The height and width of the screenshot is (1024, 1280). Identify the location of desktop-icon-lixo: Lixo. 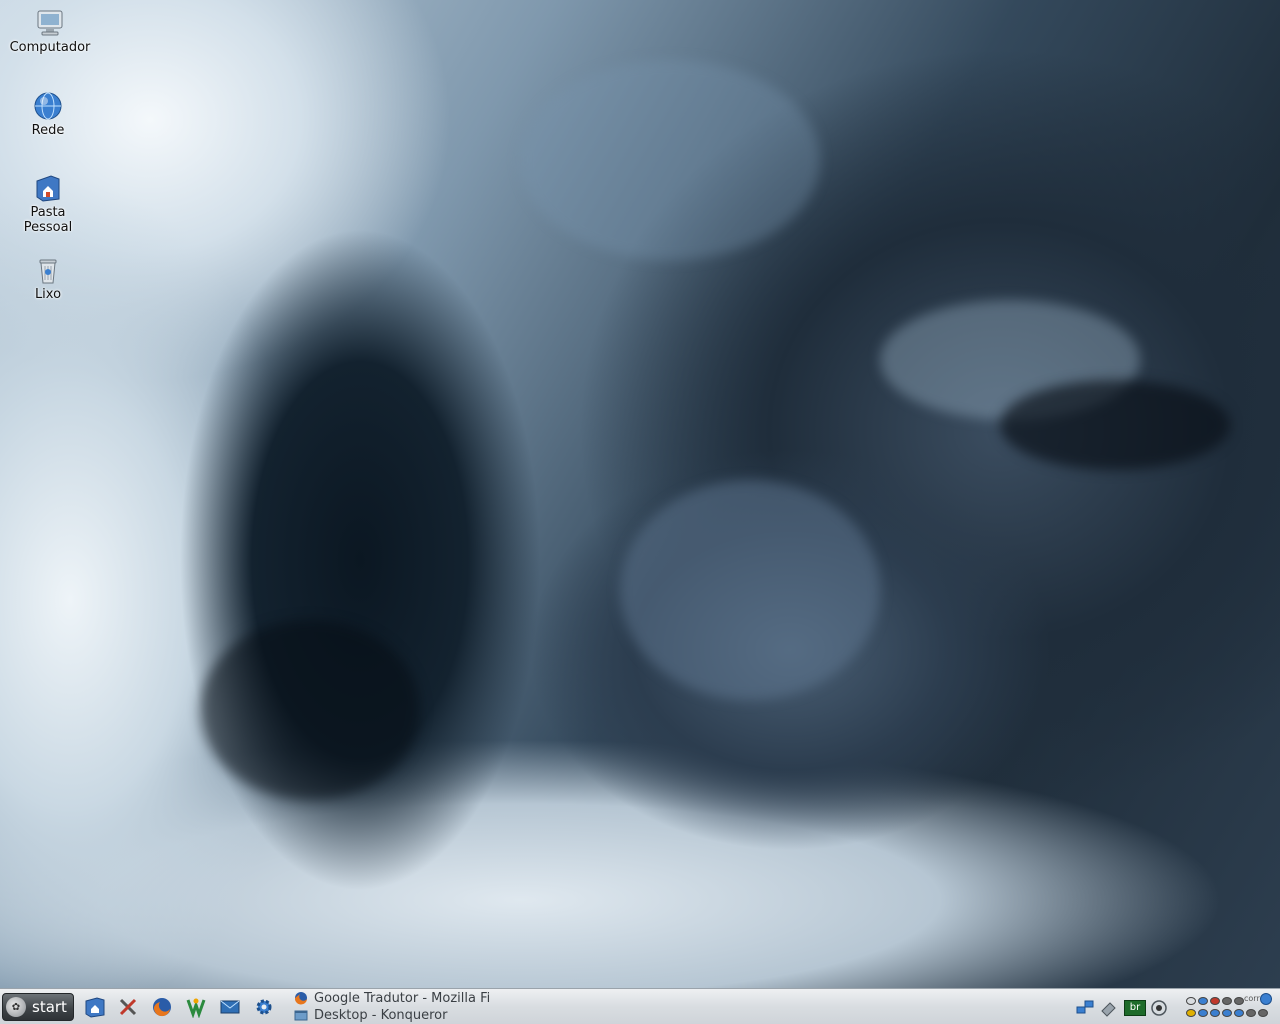
(48, 278).